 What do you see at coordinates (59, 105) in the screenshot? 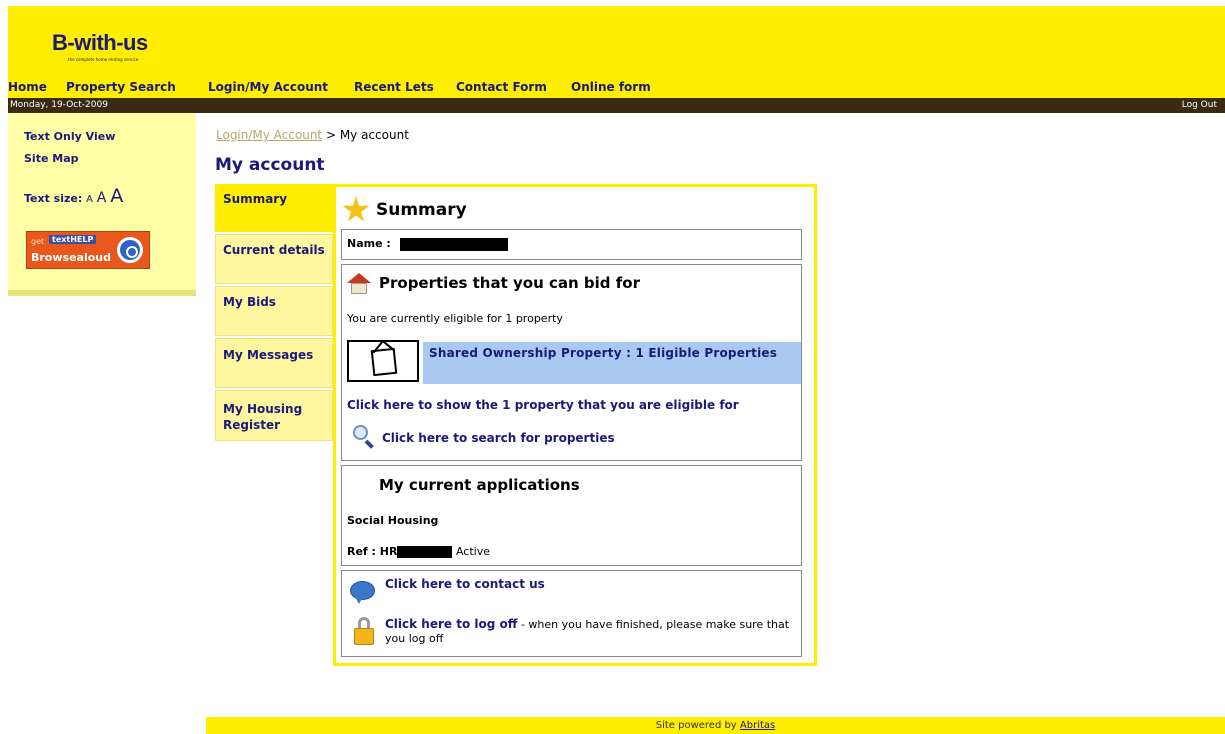
I see `current-date: Monday, 19-Oct-2009` at bounding box center [59, 105].